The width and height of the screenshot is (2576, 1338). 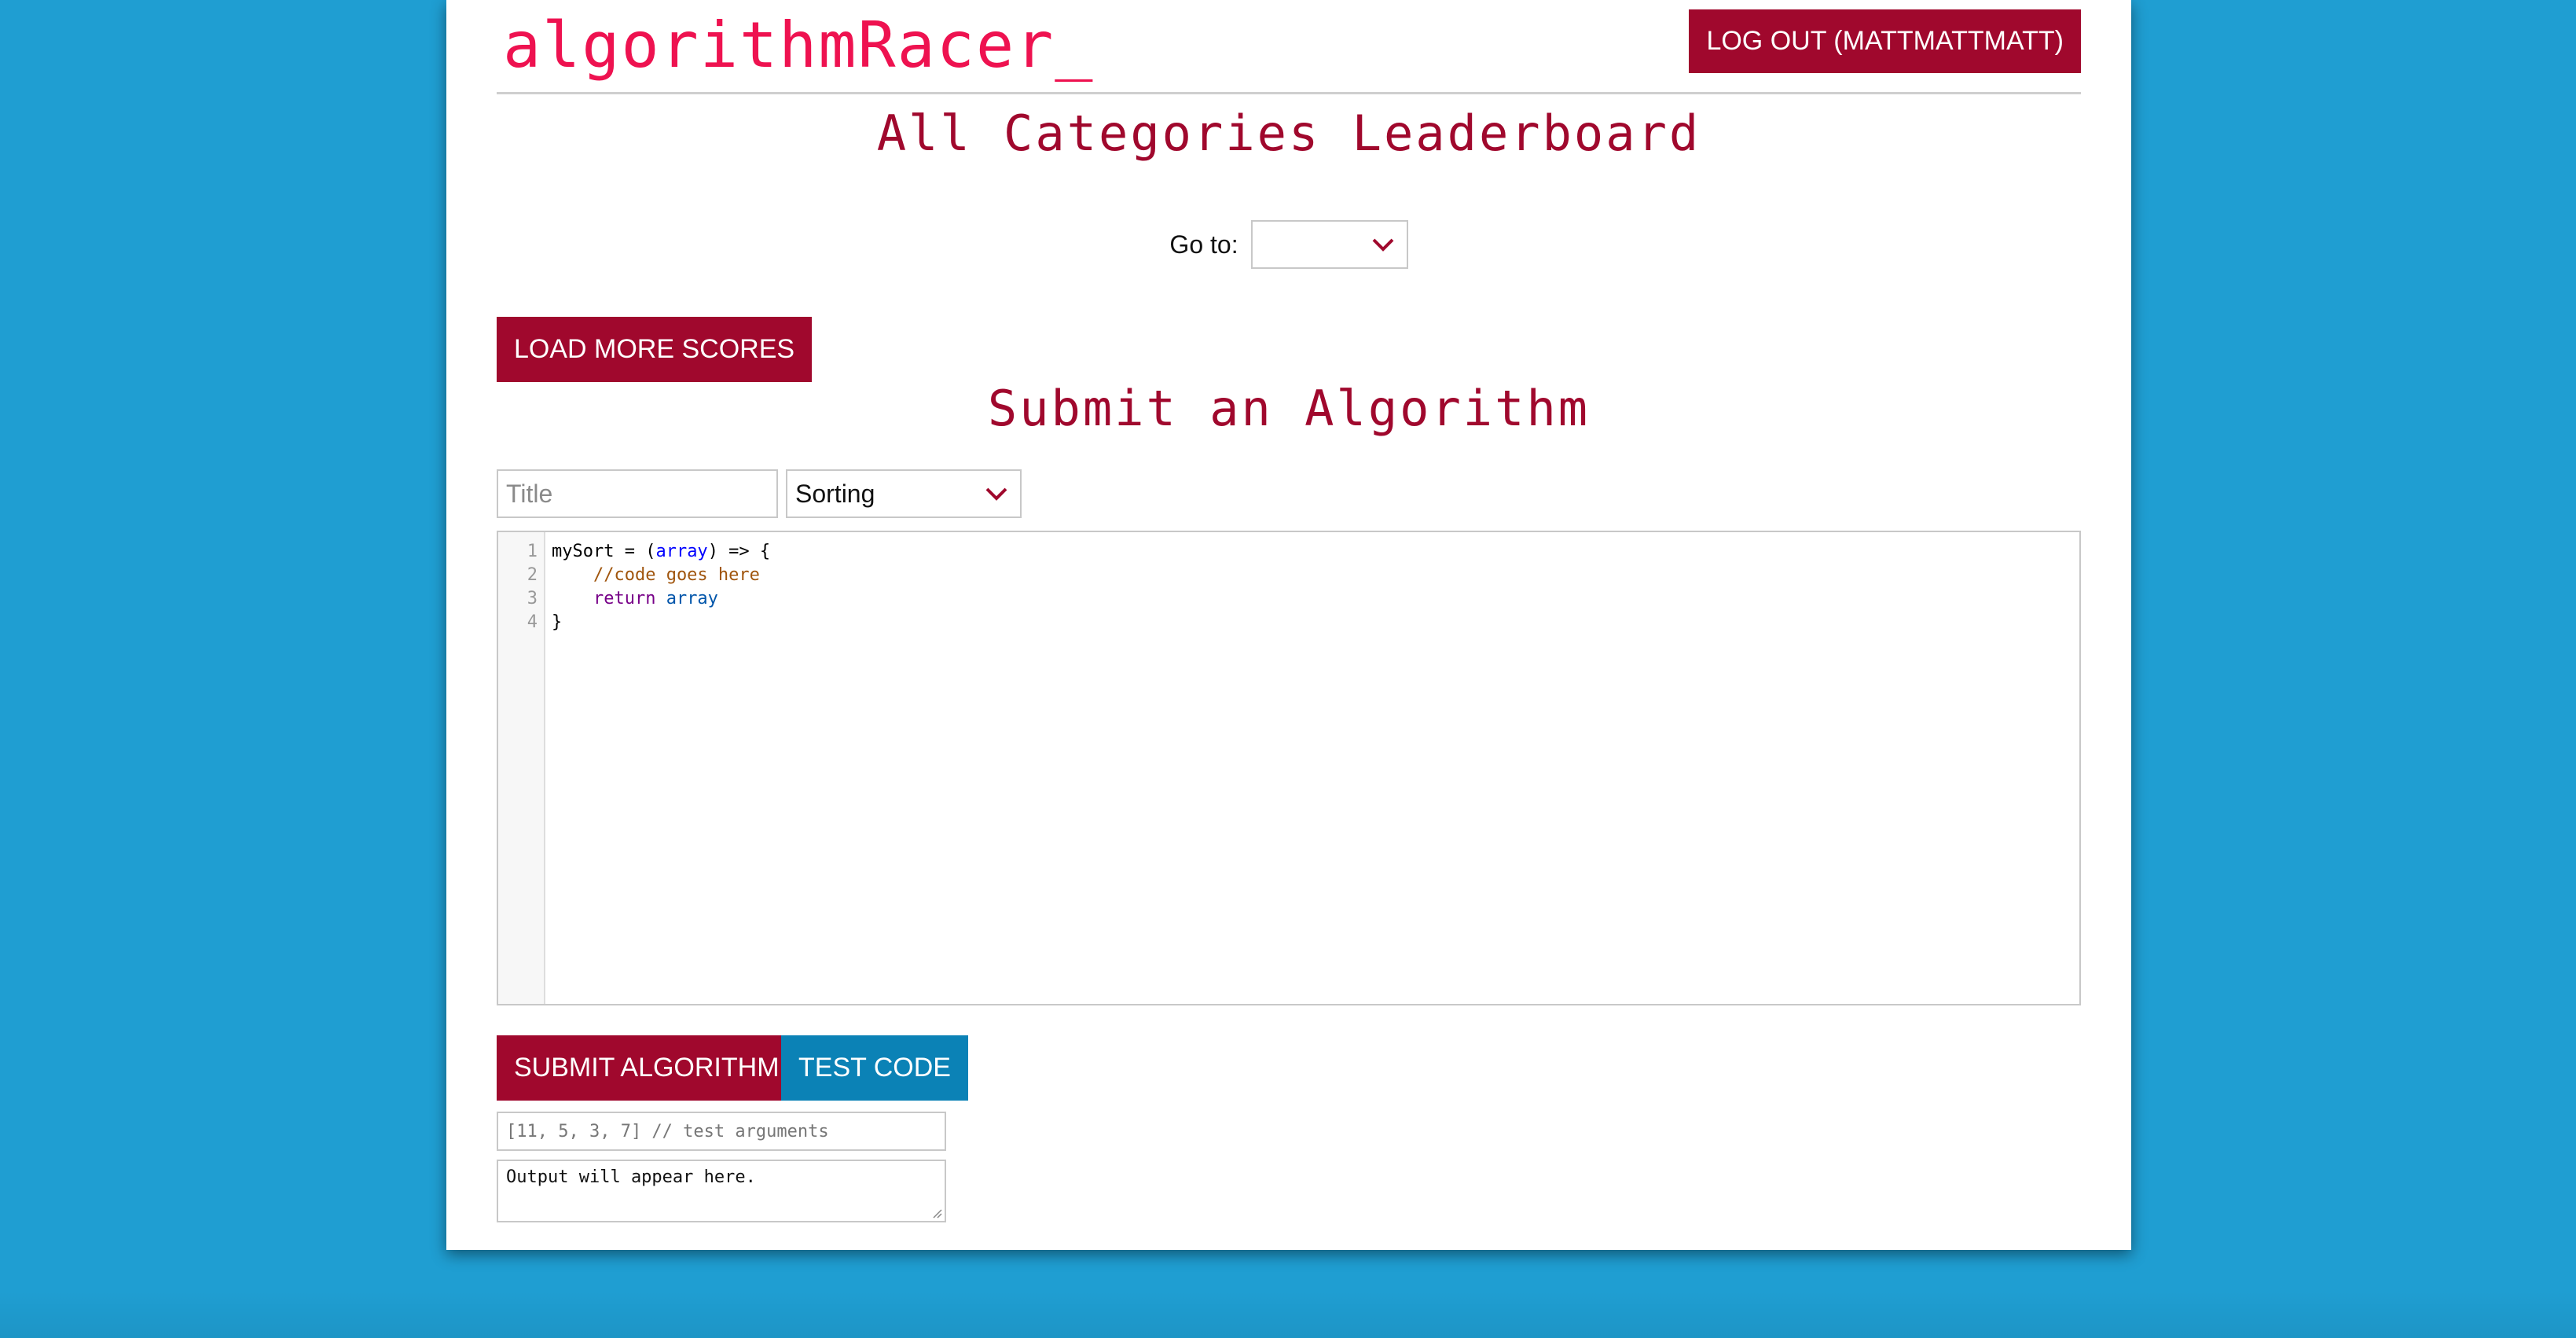 What do you see at coordinates (739, 551) in the screenshot?
I see `code-token: ) => {` at bounding box center [739, 551].